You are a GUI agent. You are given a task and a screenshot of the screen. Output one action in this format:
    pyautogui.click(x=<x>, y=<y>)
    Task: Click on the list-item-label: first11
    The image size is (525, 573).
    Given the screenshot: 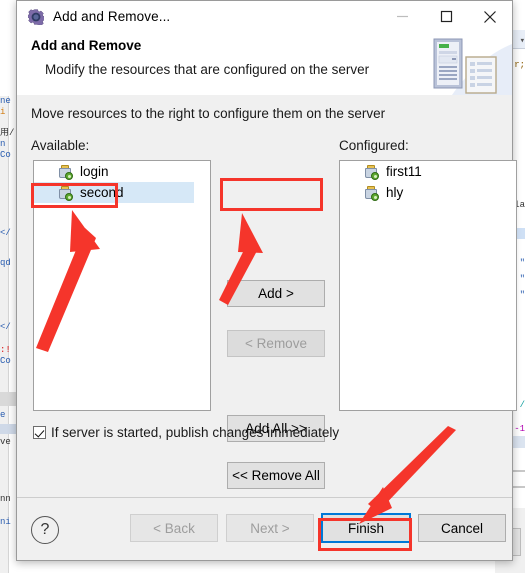 What is the action you would take?
    pyautogui.click(x=404, y=171)
    